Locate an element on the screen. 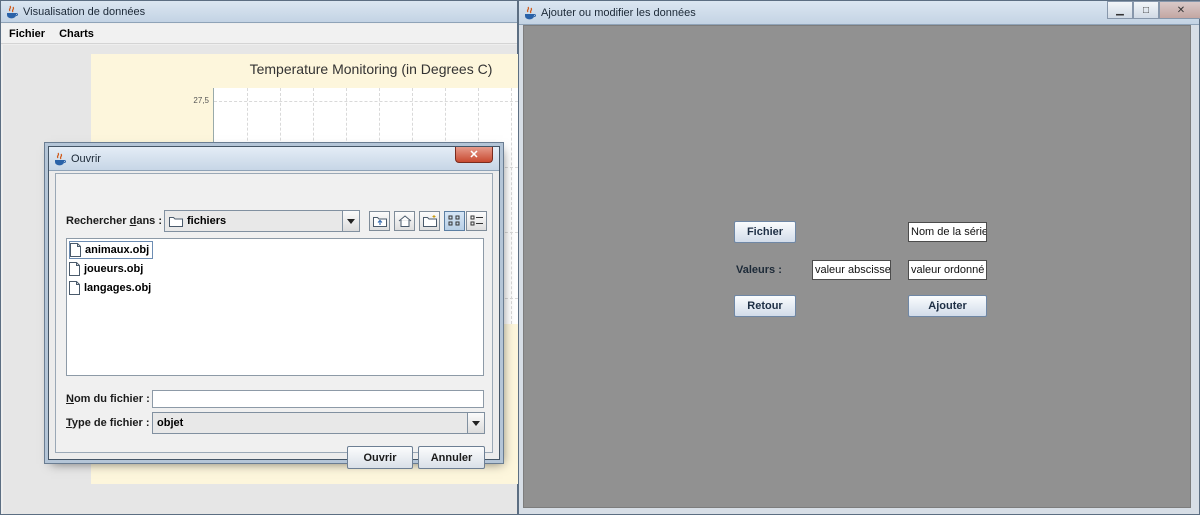 The image size is (1200, 515). series-name-field: Nom de la série is located at coordinates (947, 232).